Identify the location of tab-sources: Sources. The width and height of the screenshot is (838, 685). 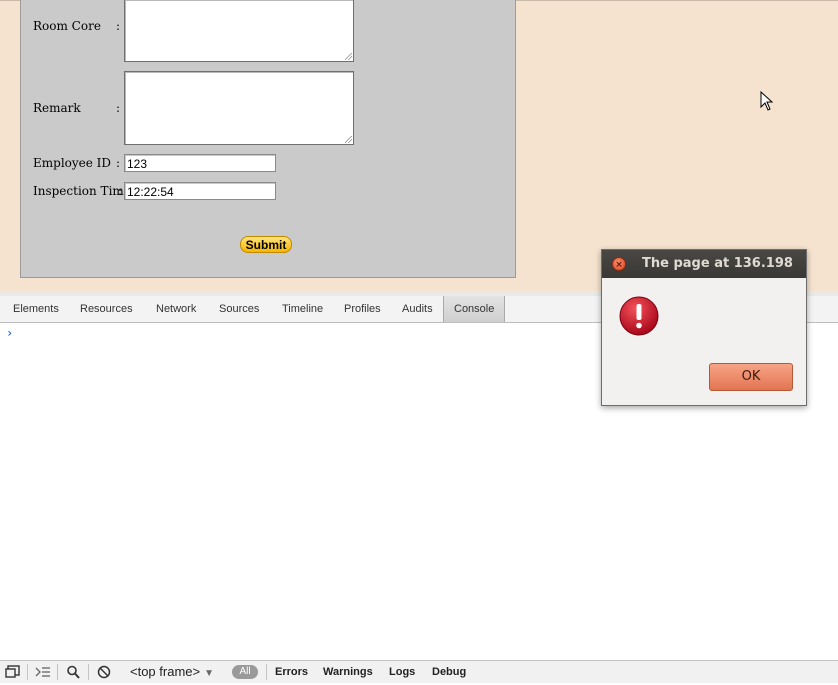
(239, 309).